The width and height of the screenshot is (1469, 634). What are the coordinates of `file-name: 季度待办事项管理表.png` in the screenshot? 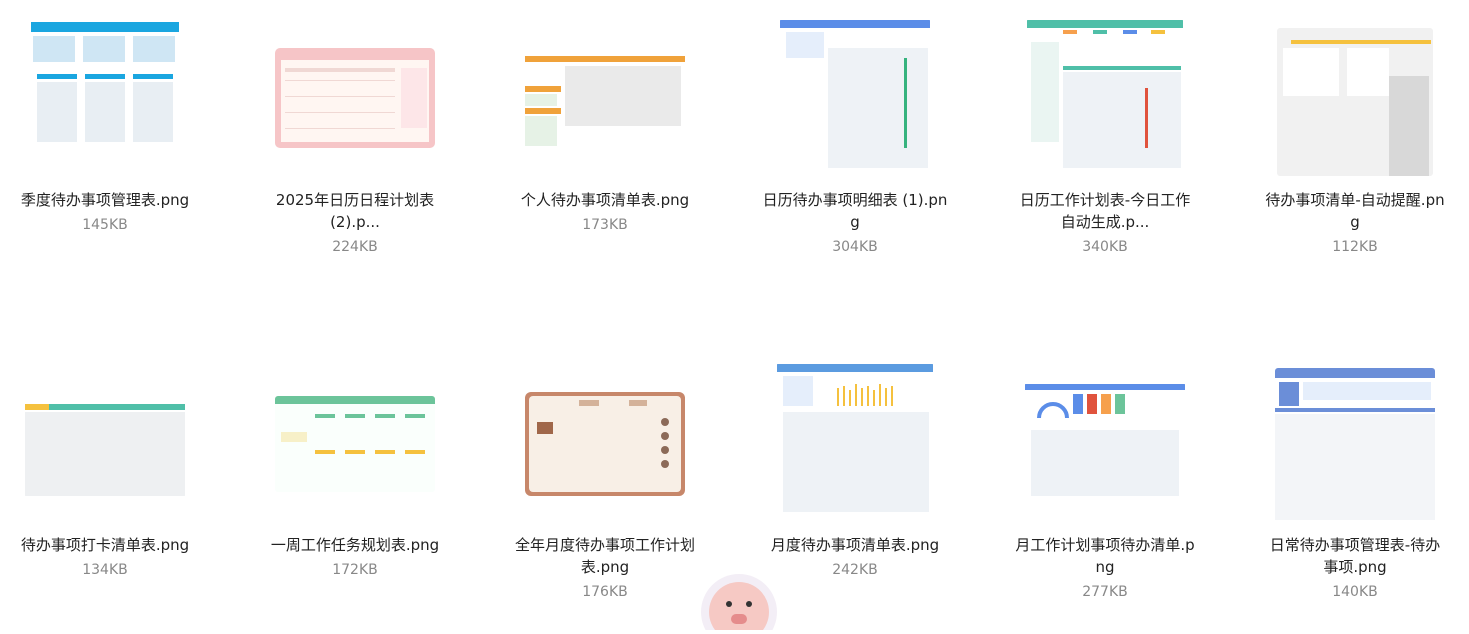 It's located at (105, 200).